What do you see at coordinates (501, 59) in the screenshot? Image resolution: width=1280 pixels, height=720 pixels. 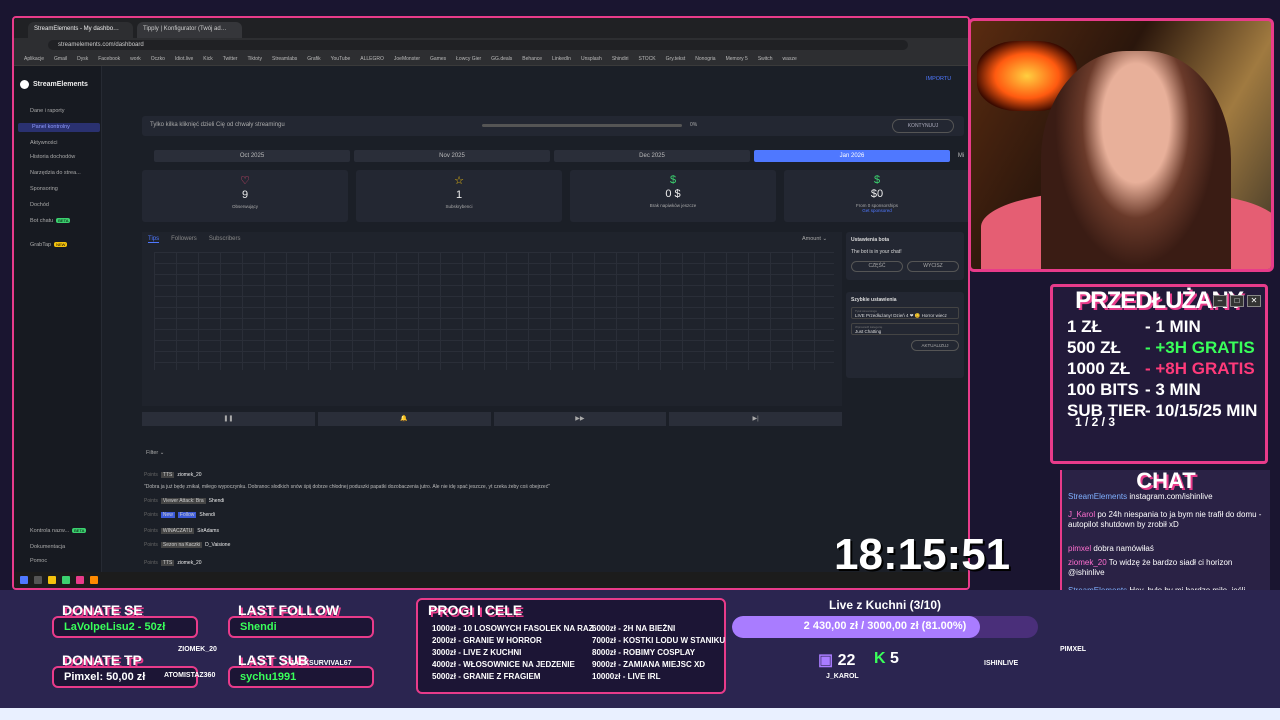 I see `bookmark-item: GG.deals` at bounding box center [501, 59].